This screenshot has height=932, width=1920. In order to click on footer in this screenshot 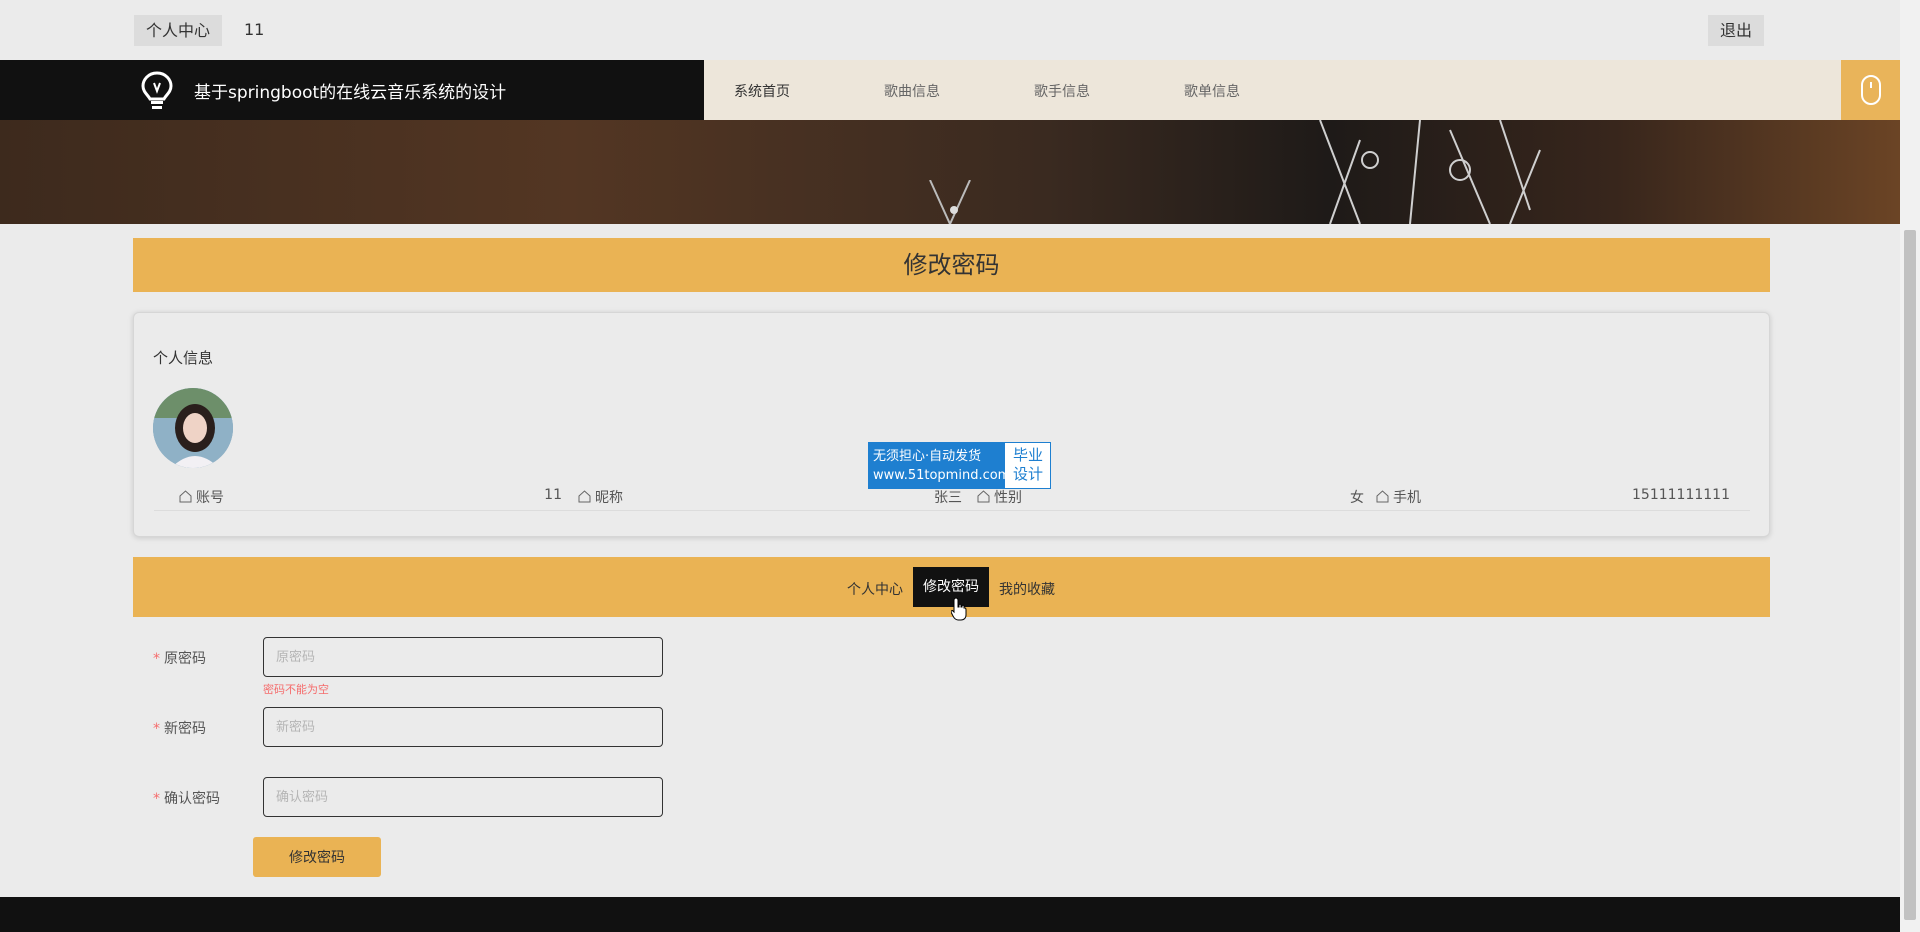, I will do `click(950, 914)`.